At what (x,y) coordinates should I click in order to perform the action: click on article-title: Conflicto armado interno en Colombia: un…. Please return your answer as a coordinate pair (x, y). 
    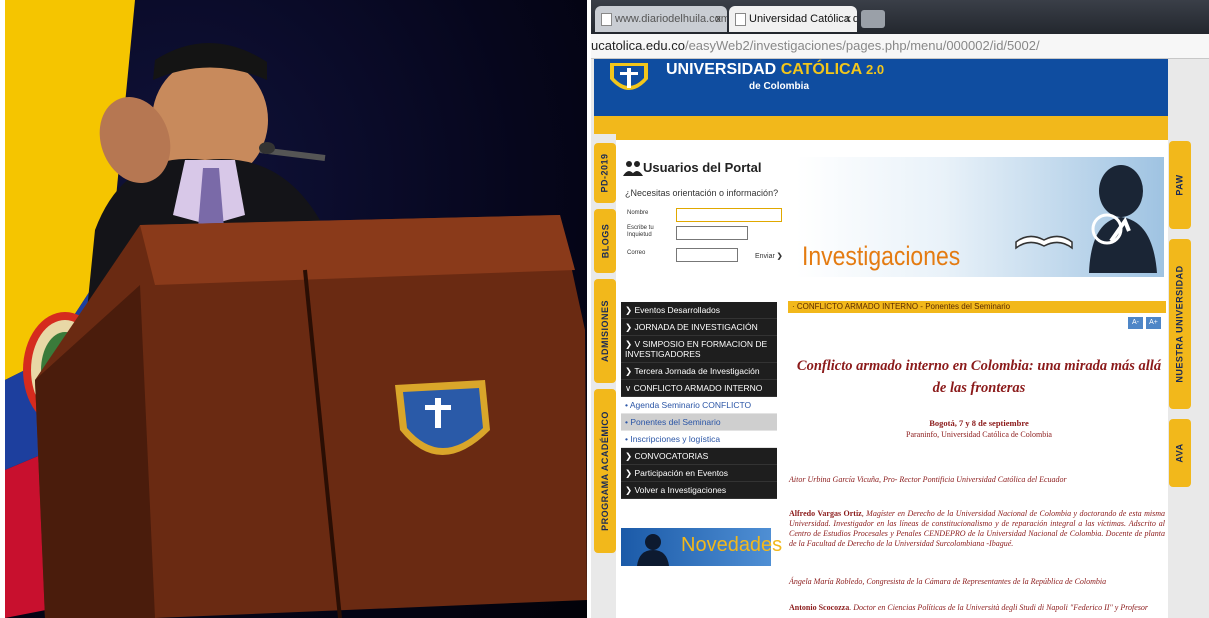
    Looking at the image, I should click on (979, 377).